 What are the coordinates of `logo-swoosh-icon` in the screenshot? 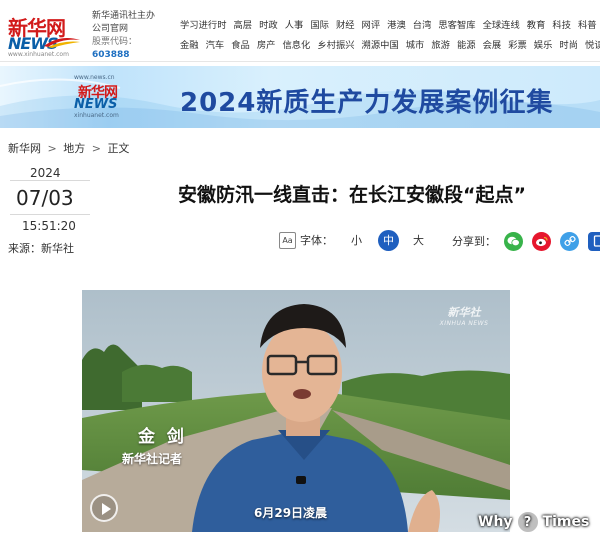 It's located at (62, 43).